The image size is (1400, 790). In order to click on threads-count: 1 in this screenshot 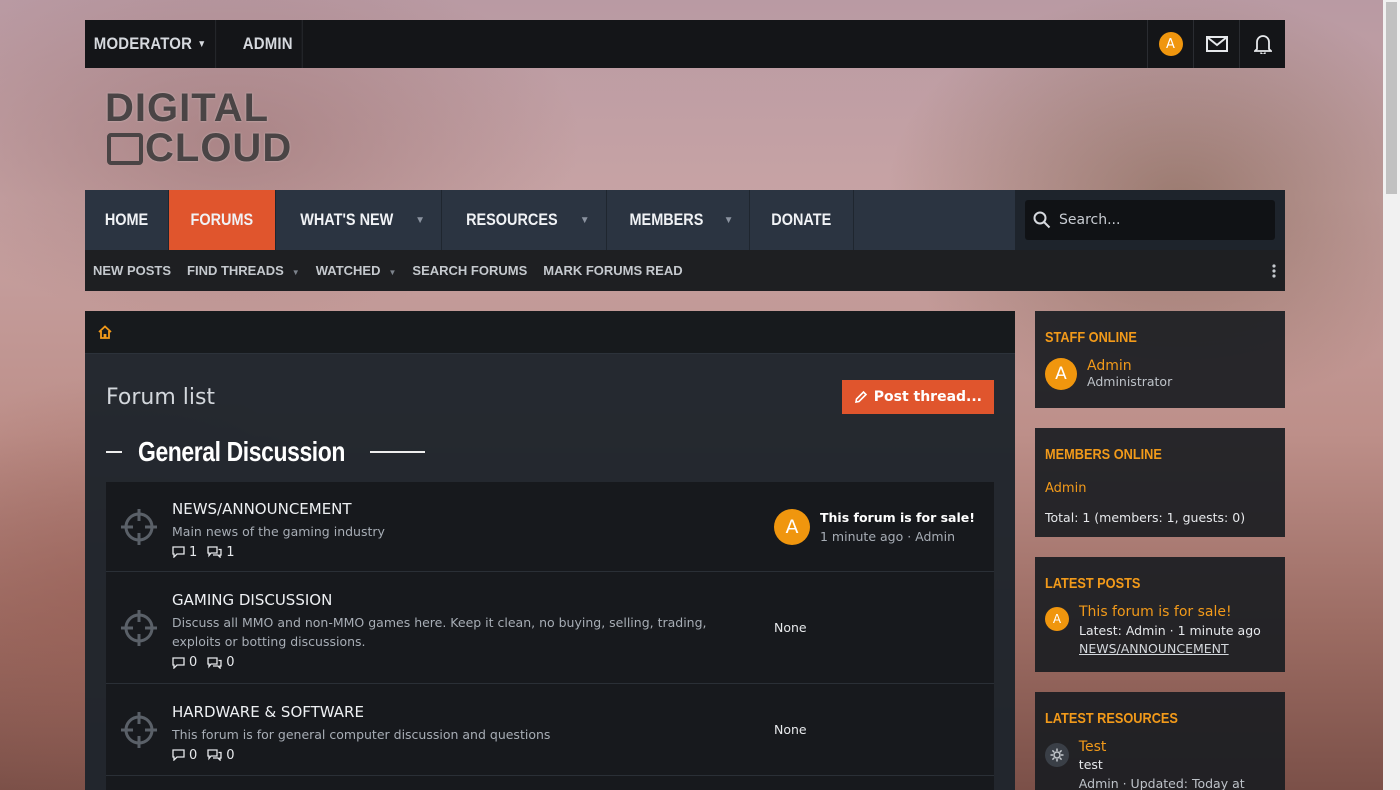, I will do `click(184, 552)`.